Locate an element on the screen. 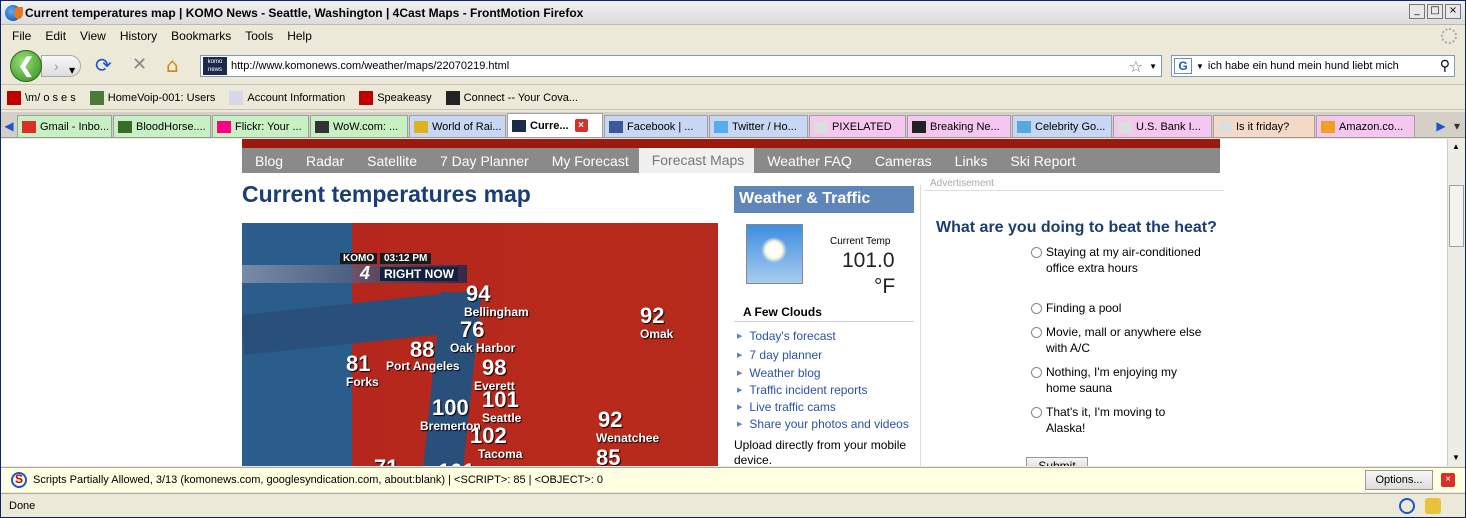 The height and width of the screenshot is (518, 1466). close-button: × is located at coordinates (1453, 11).